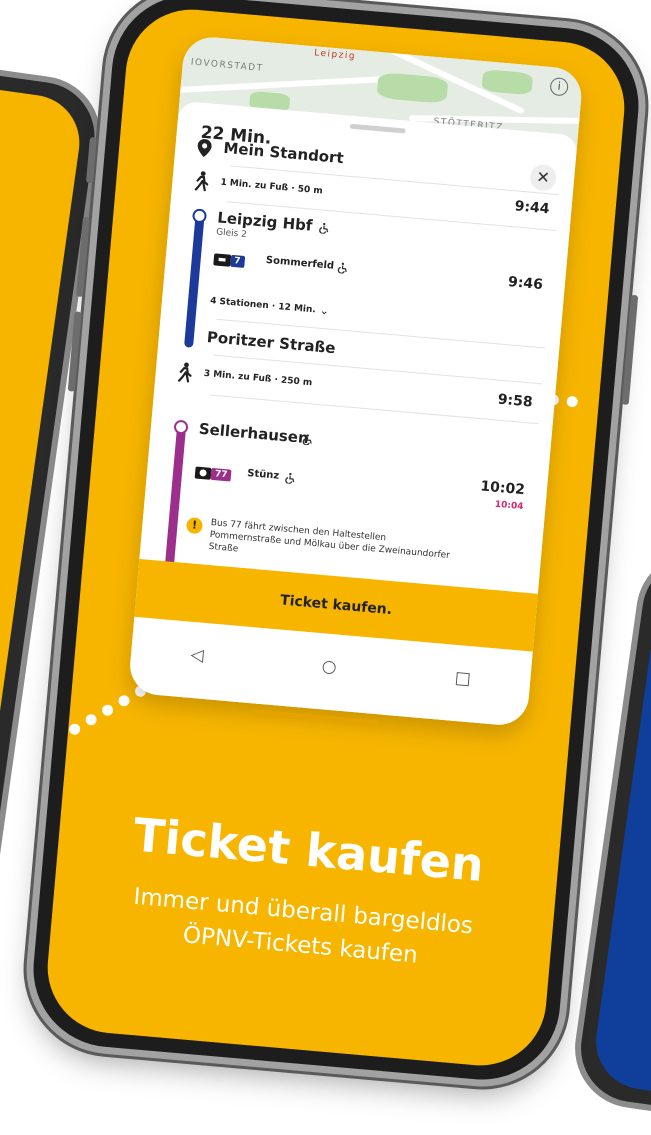  I want to click on line-number: 77, so click(221, 474).